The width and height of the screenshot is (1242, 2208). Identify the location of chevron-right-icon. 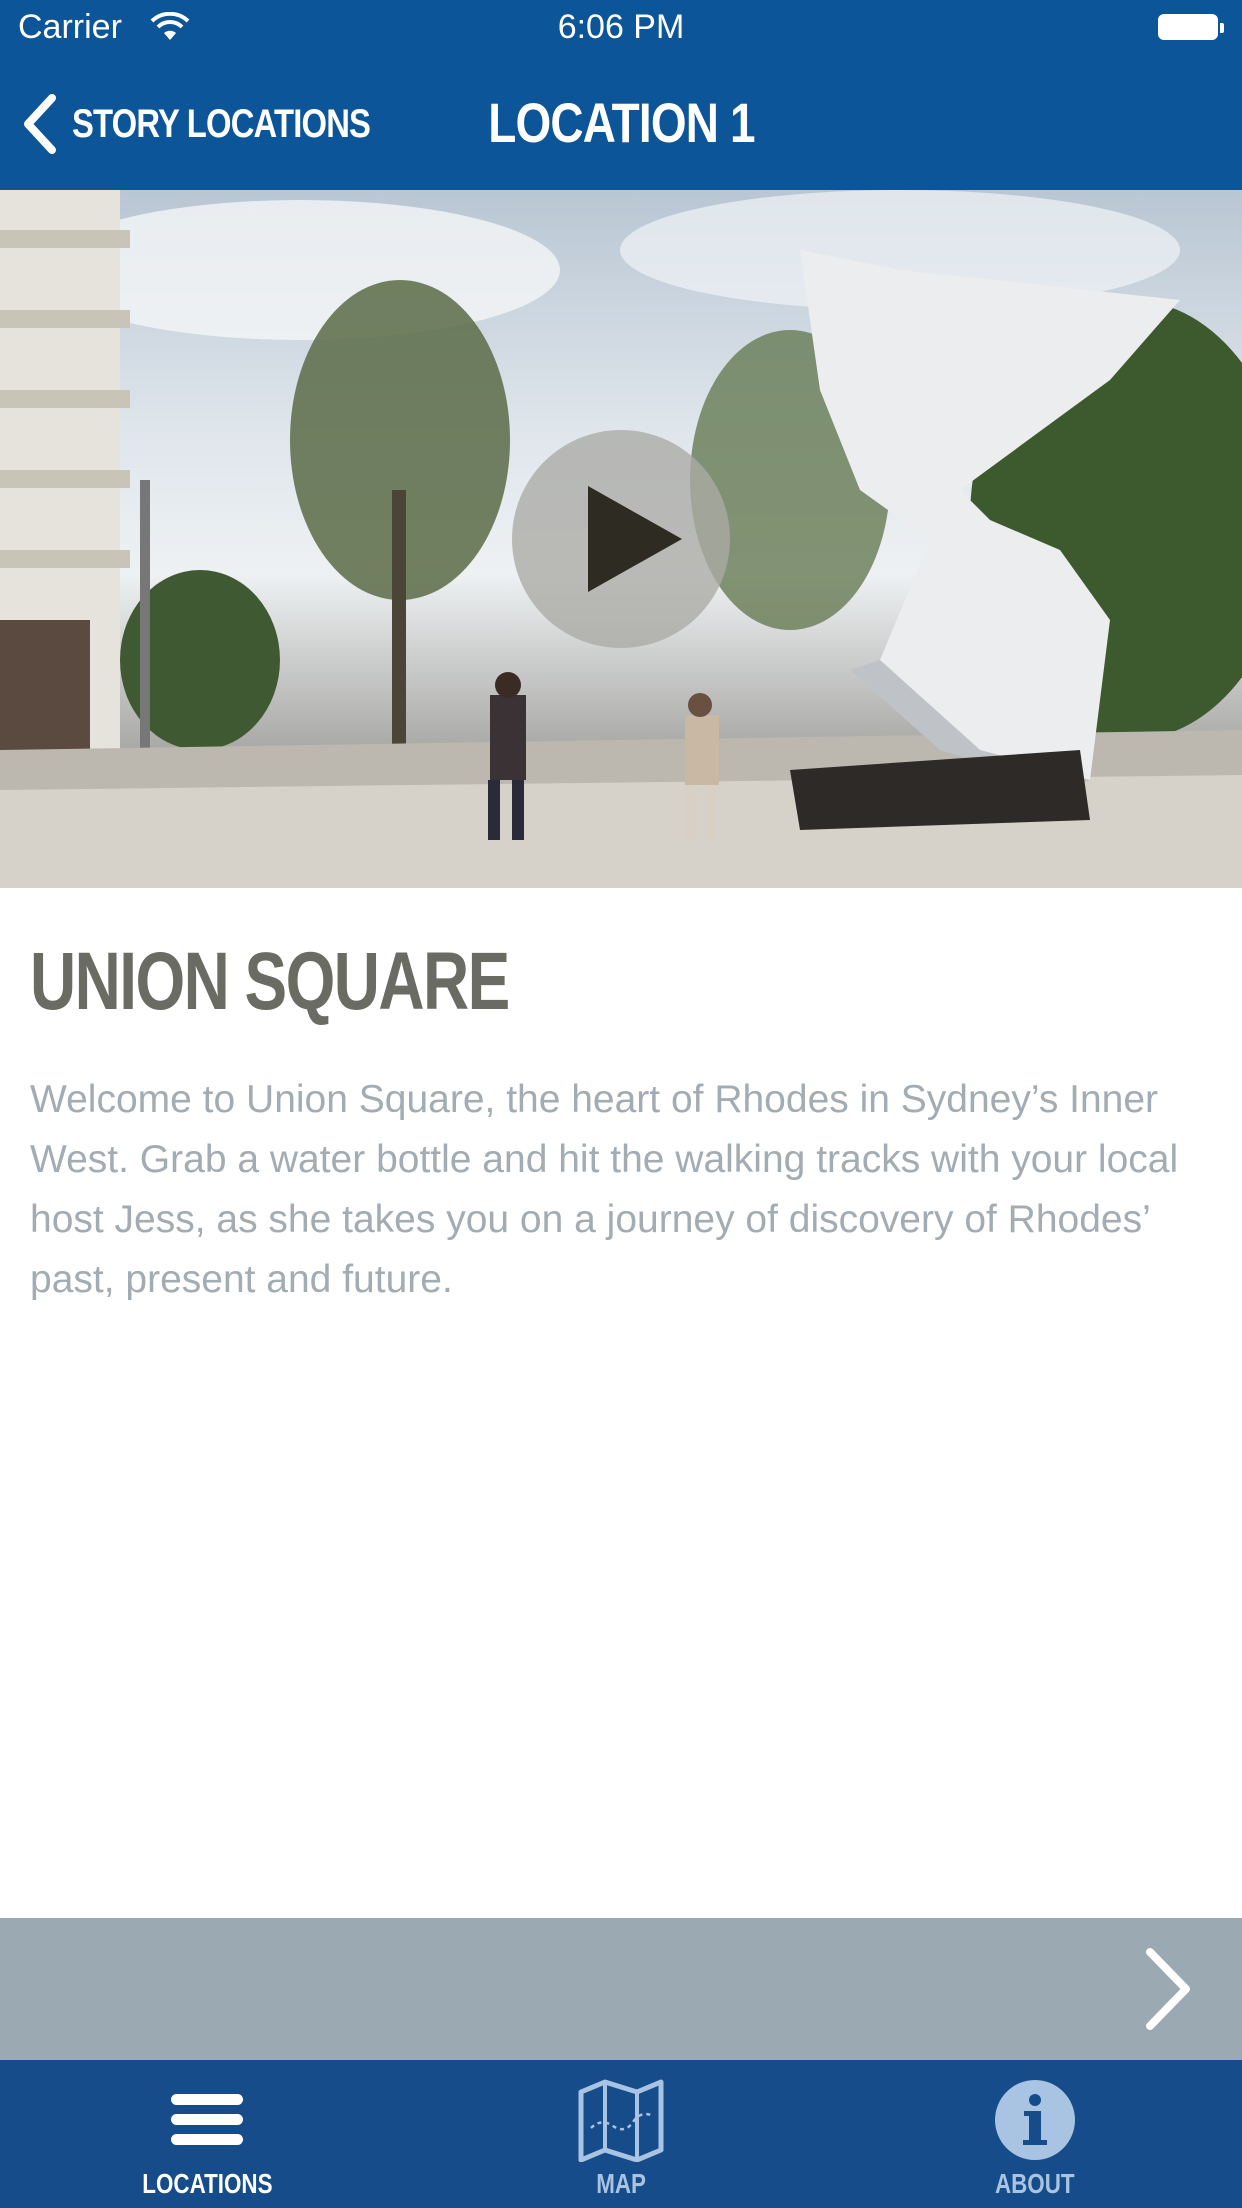
(1168, 1989).